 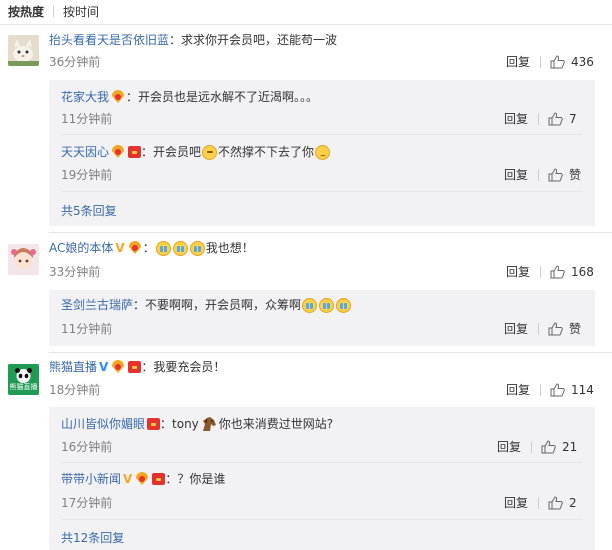 What do you see at coordinates (89, 210) in the screenshot?
I see `more-replies-link: 共5条回复` at bounding box center [89, 210].